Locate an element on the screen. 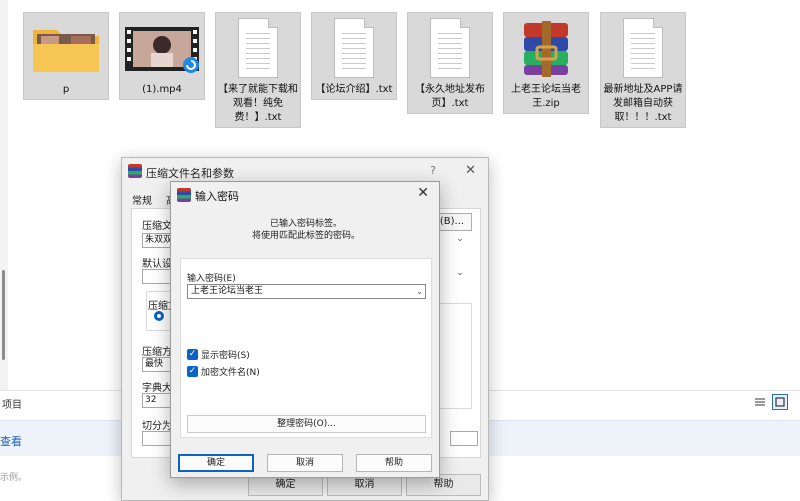  show-password-label: 显示密码(S) is located at coordinates (225, 355).